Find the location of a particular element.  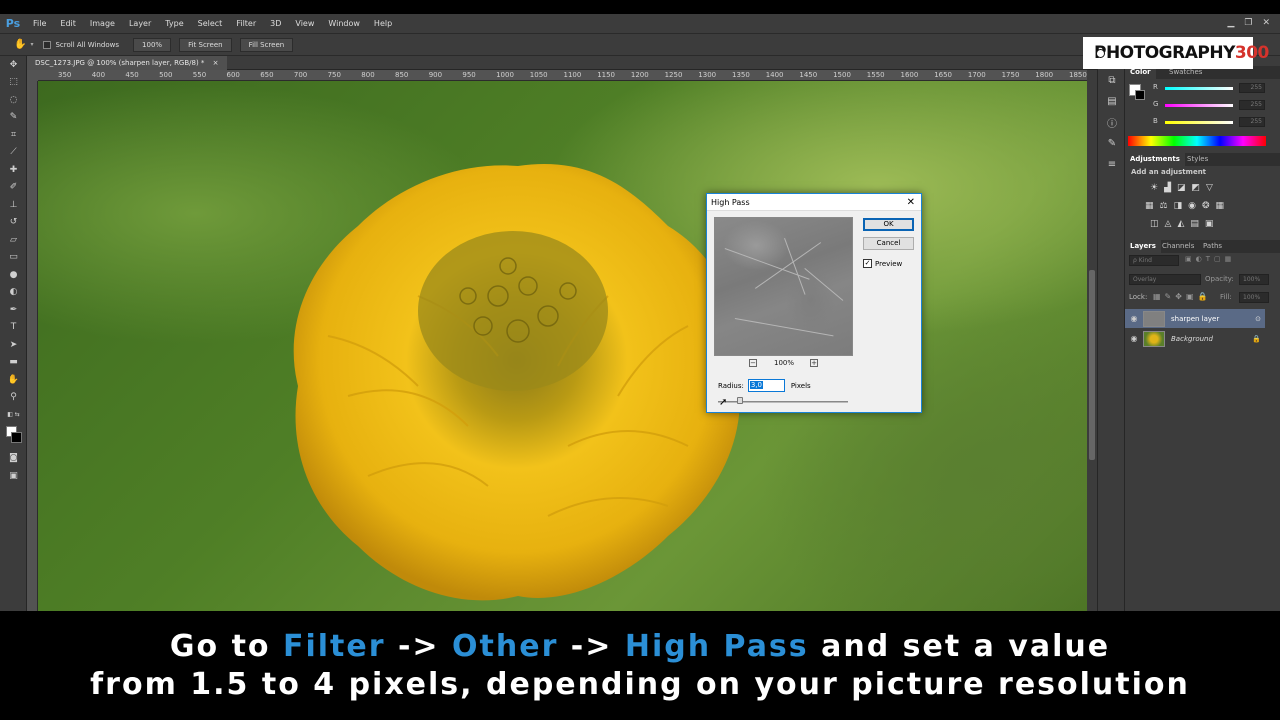

restore-icon: ❐ is located at coordinates (1248, 23).